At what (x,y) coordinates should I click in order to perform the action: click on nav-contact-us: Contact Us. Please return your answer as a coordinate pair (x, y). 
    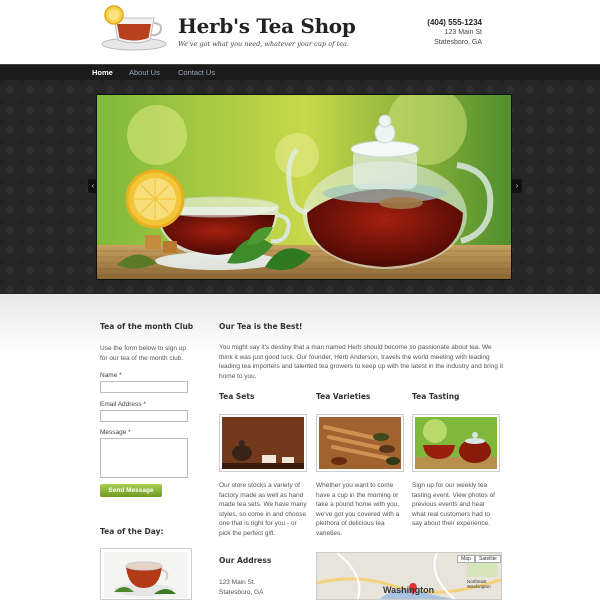
    Looking at the image, I should click on (196, 72).